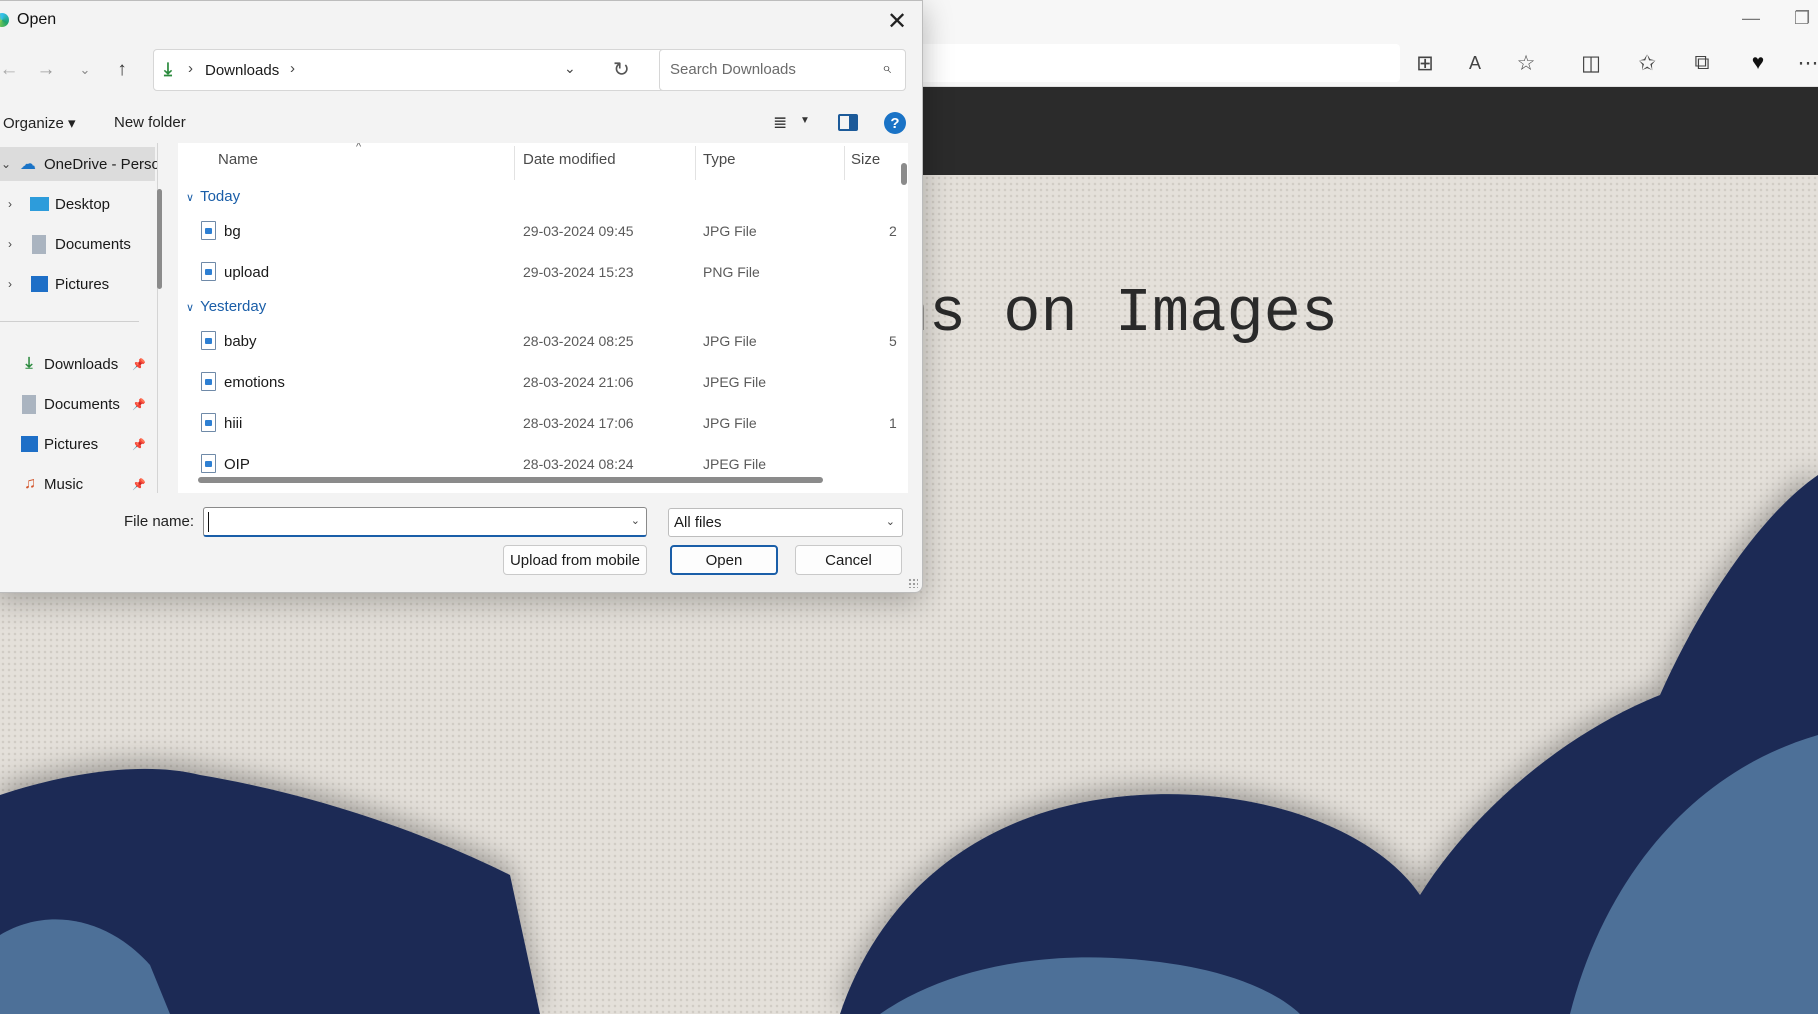 The image size is (1818, 1014). What do you see at coordinates (621, 69) in the screenshot?
I see `refresh-icon: ↻` at bounding box center [621, 69].